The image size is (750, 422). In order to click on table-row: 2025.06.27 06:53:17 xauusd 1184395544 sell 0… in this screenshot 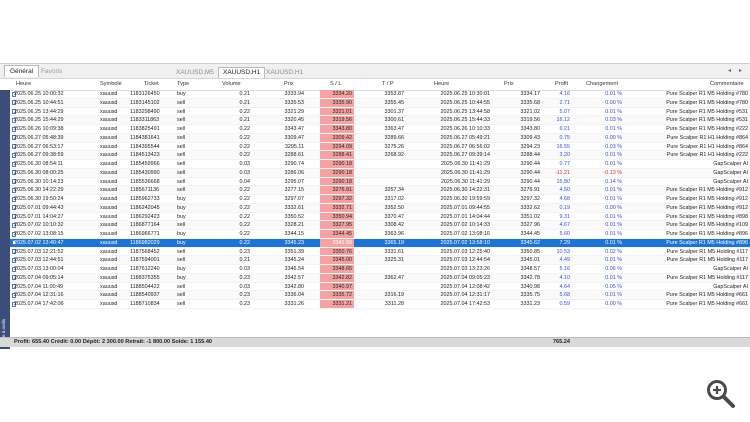, I will do `click(380, 147)`.